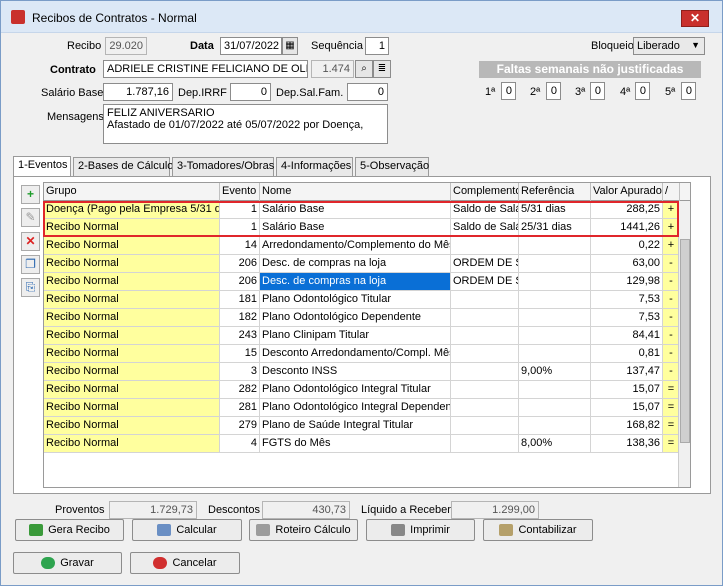 This screenshot has height=586, width=723. Describe the element at coordinates (508, 91) in the screenshot. I see `week1-field: 0` at that location.